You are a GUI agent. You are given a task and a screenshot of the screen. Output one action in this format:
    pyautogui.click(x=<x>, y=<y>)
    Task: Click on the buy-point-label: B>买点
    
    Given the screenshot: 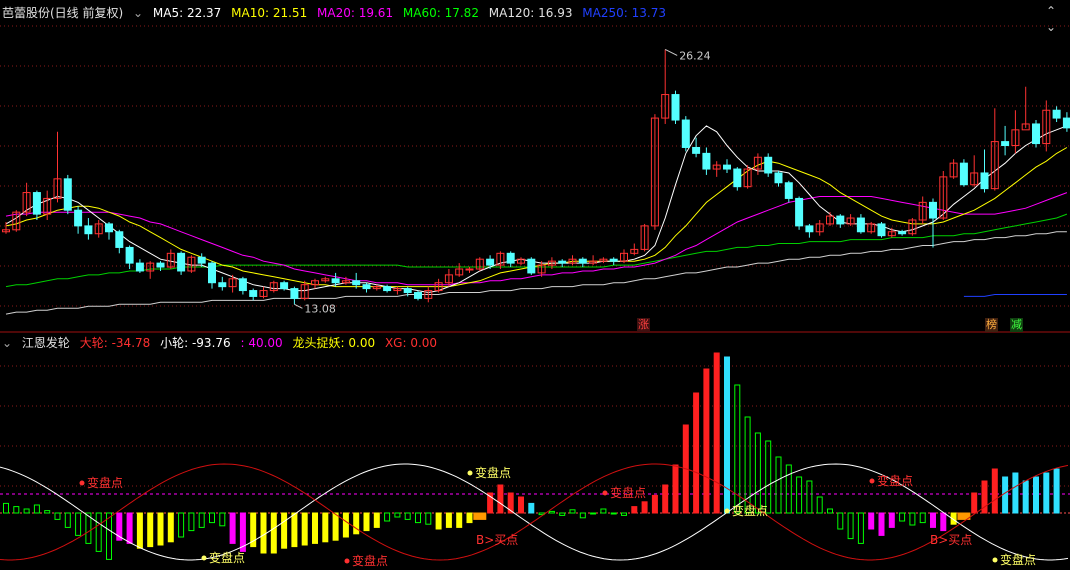 What is the action you would take?
    pyautogui.click(x=951, y=540)
    